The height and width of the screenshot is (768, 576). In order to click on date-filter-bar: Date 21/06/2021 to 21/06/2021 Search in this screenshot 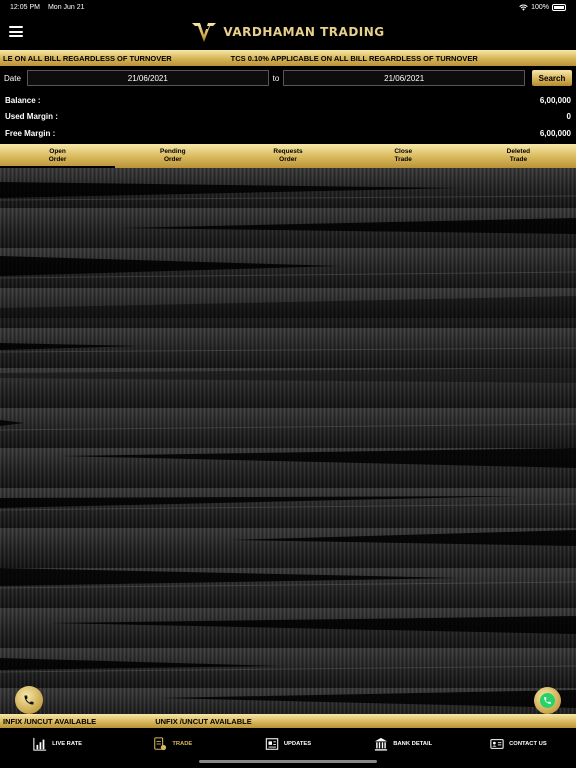, I will do `click(288, 78)`.